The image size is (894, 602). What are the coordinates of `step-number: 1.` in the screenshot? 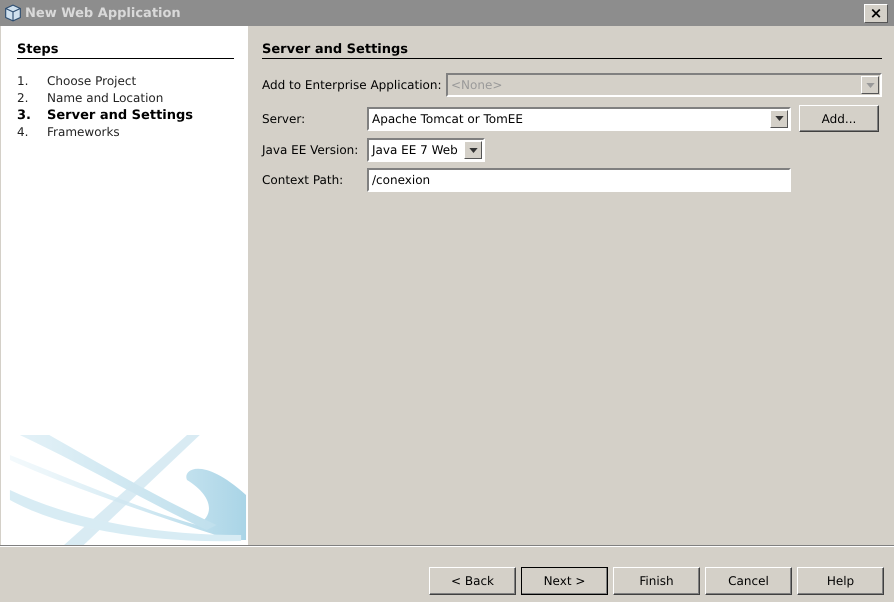 It's located at (23, 81).